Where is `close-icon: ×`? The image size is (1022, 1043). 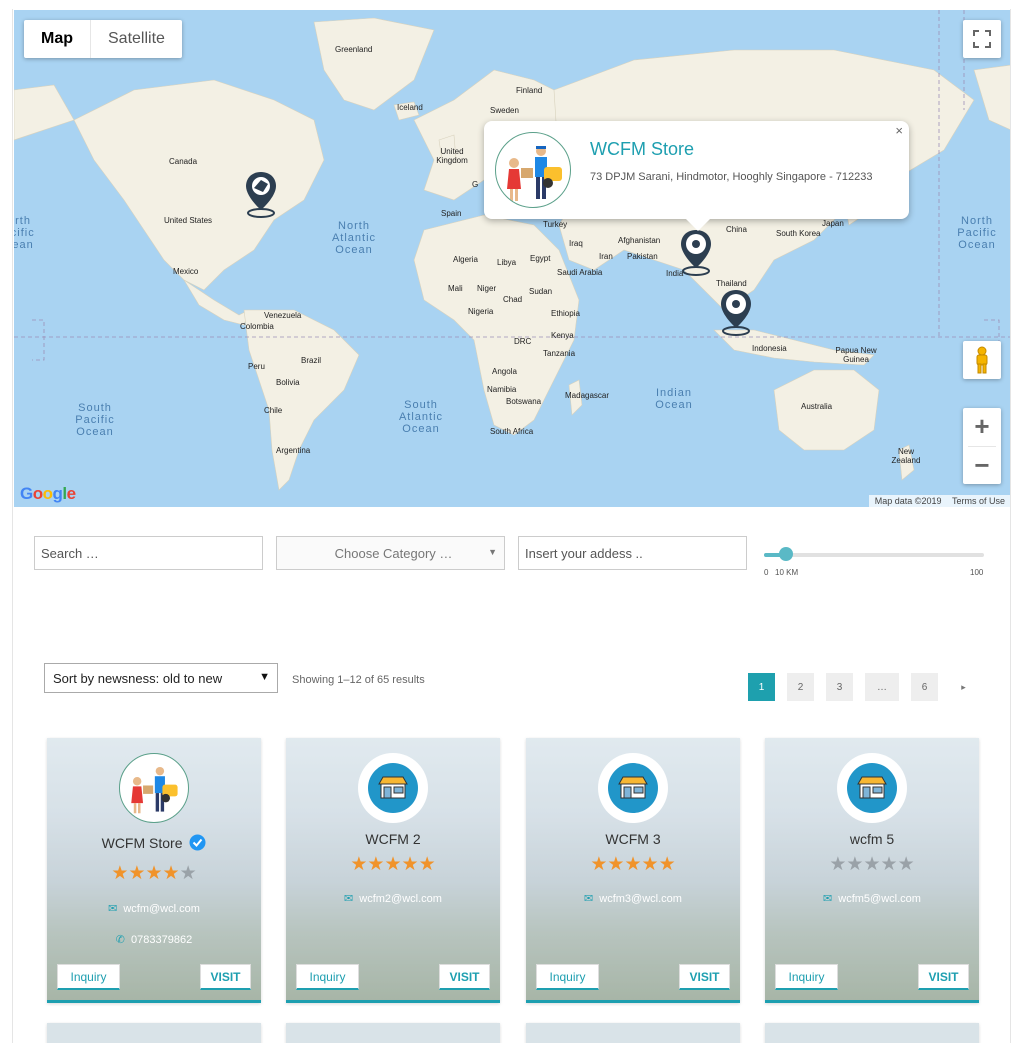 close-icon: × is located at coordinates (899, 130).